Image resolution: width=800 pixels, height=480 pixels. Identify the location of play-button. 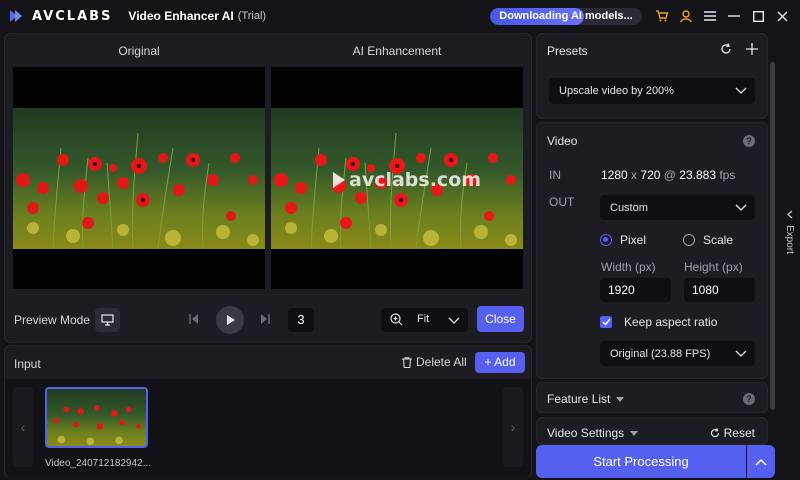
(230, 320).